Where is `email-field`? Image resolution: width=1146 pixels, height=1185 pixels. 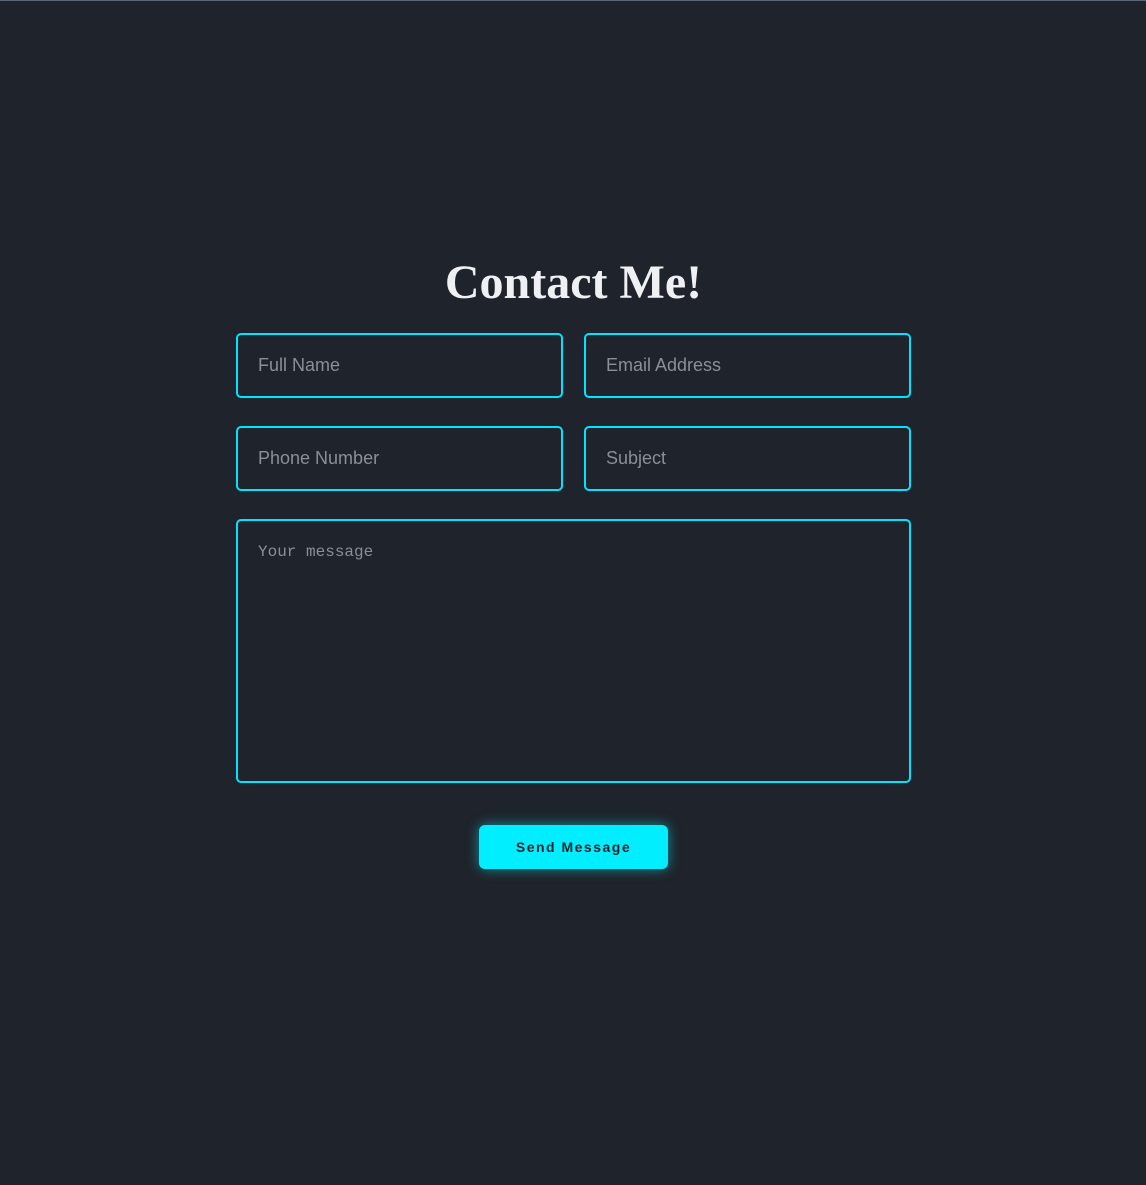
email-field is located at coordinates (747, 365).